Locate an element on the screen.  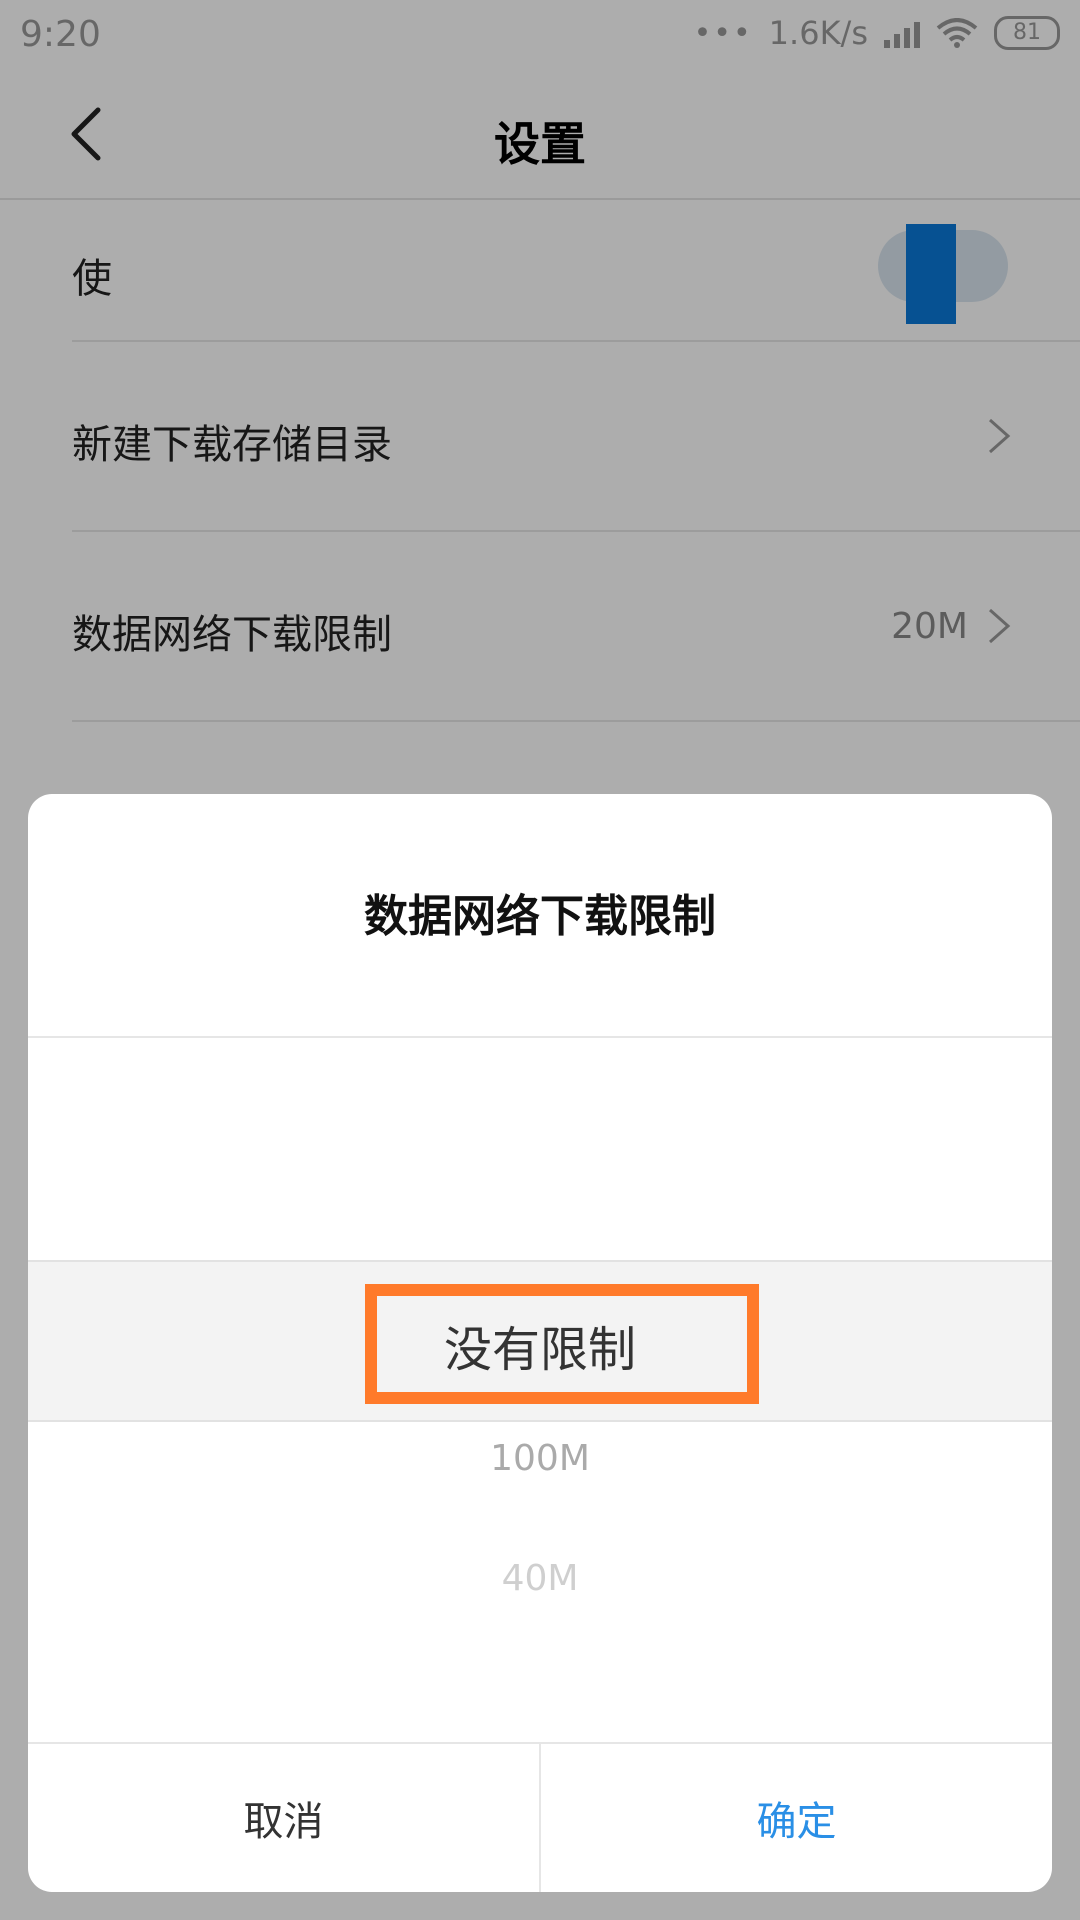
annotation-highlight-box is located at coordinates (562, 1344).